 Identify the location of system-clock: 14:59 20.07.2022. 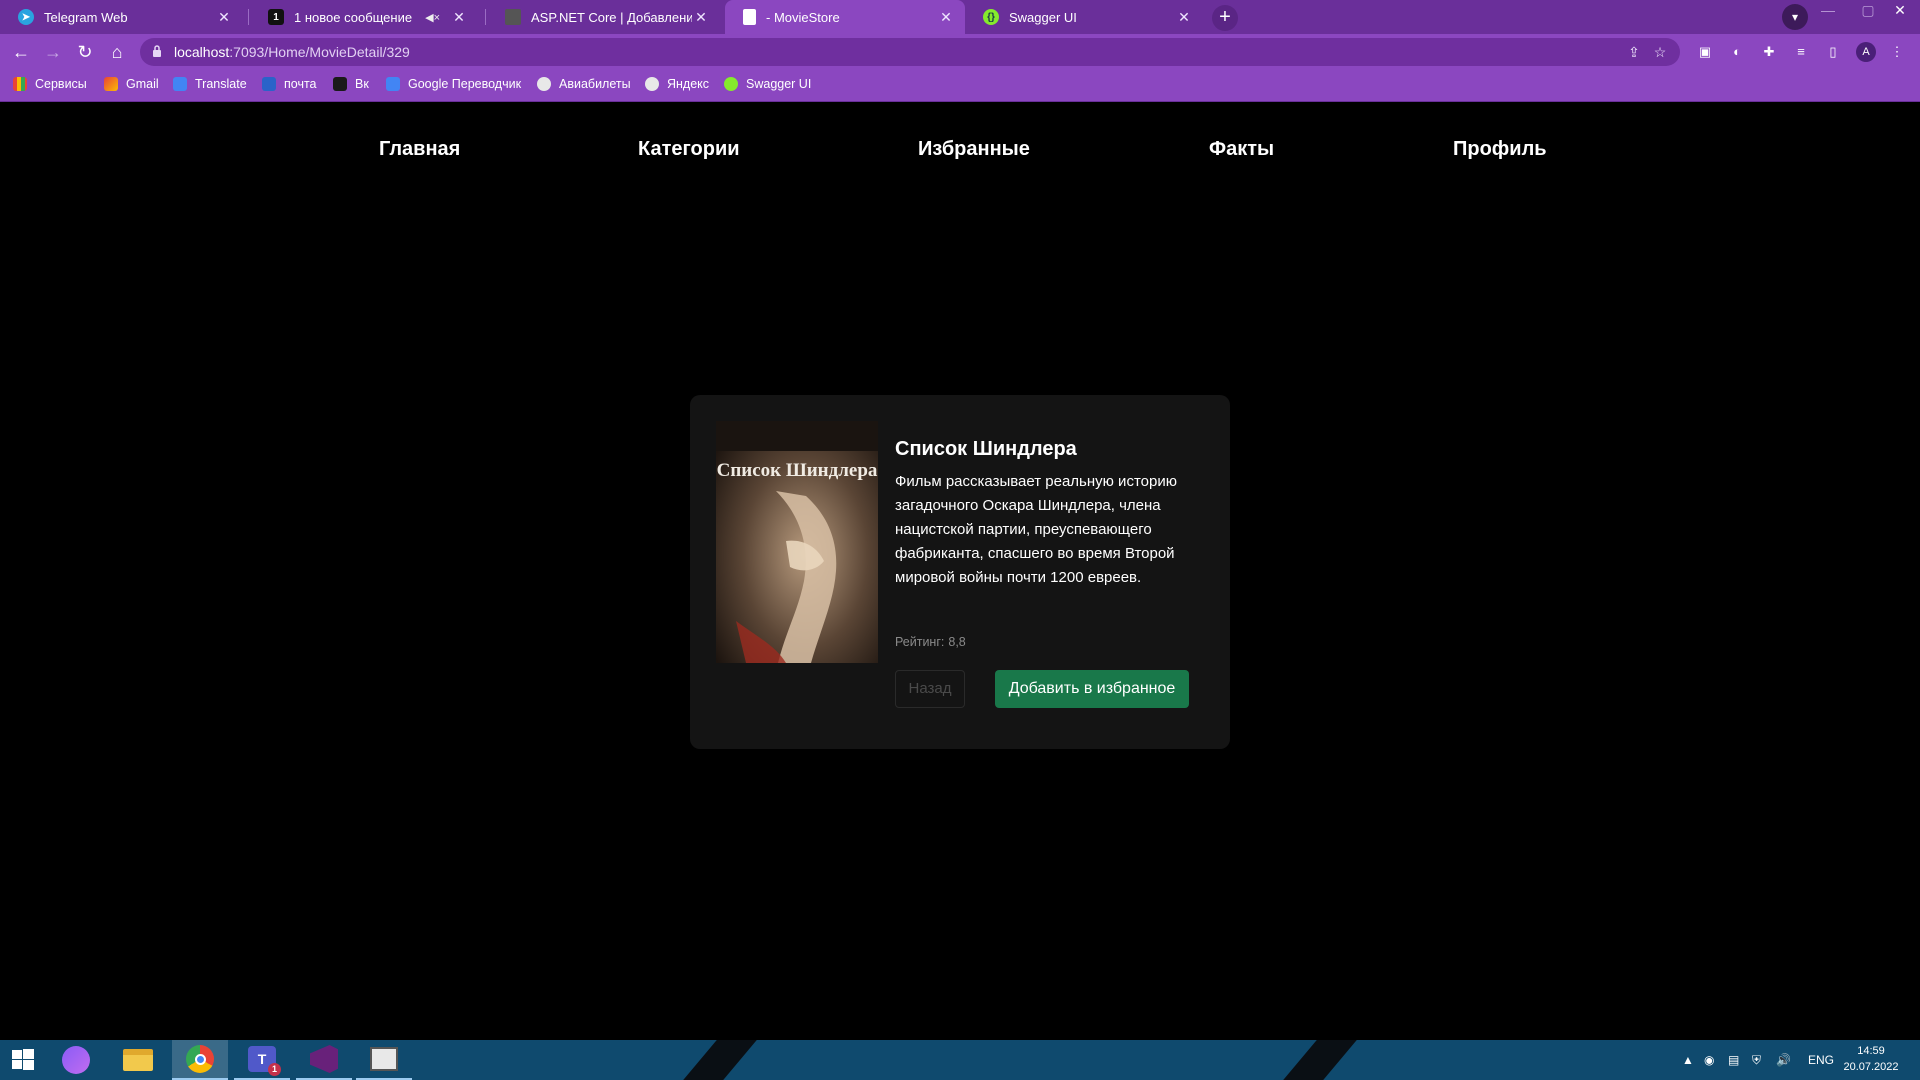
(1871, 1059).